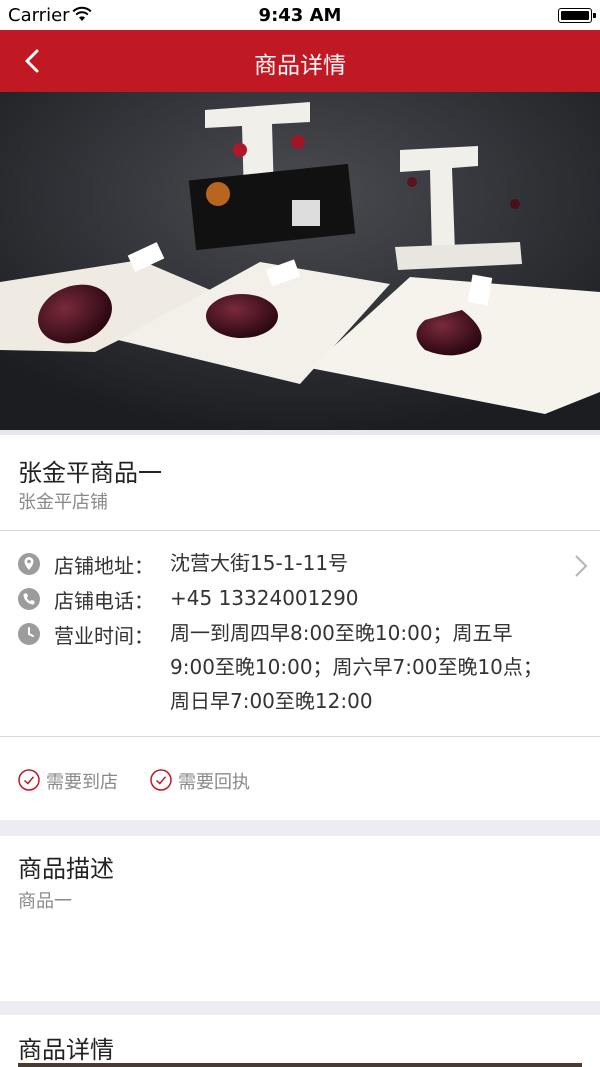 The width and height of the screenshot is (600, 1067). What do you see at coordinates (214, 782) in the screenshot?
I see `tag-label: 需要回执` at bounding box center [214, 782].